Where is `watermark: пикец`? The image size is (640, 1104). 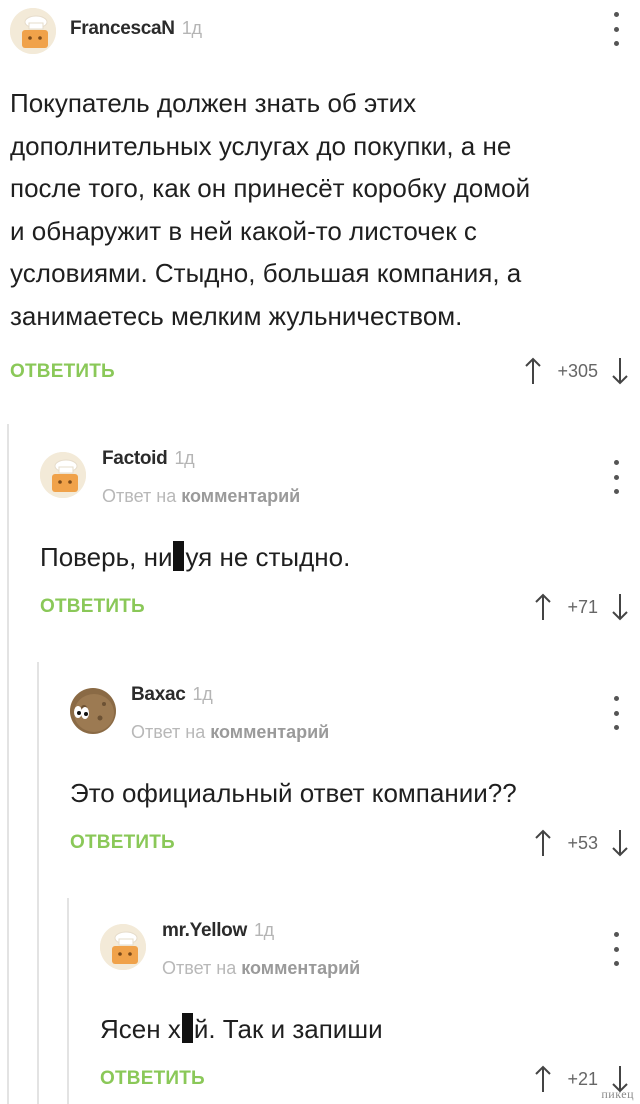 watermark: пикец is located at coordinates (617, 1094).